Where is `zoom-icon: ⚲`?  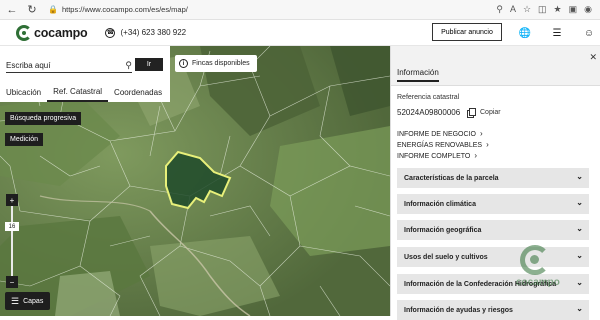
zoom-icon: ⚲ is located at coordinates (499, 9).